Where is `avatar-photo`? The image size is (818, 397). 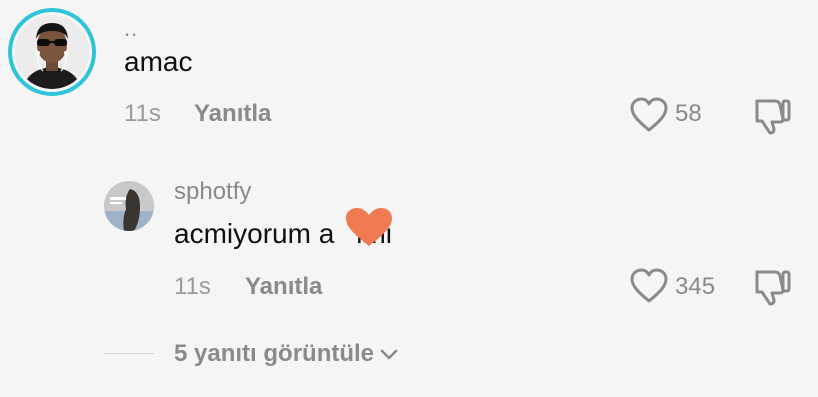
avatar-photo is located at coordinates (52, 52).